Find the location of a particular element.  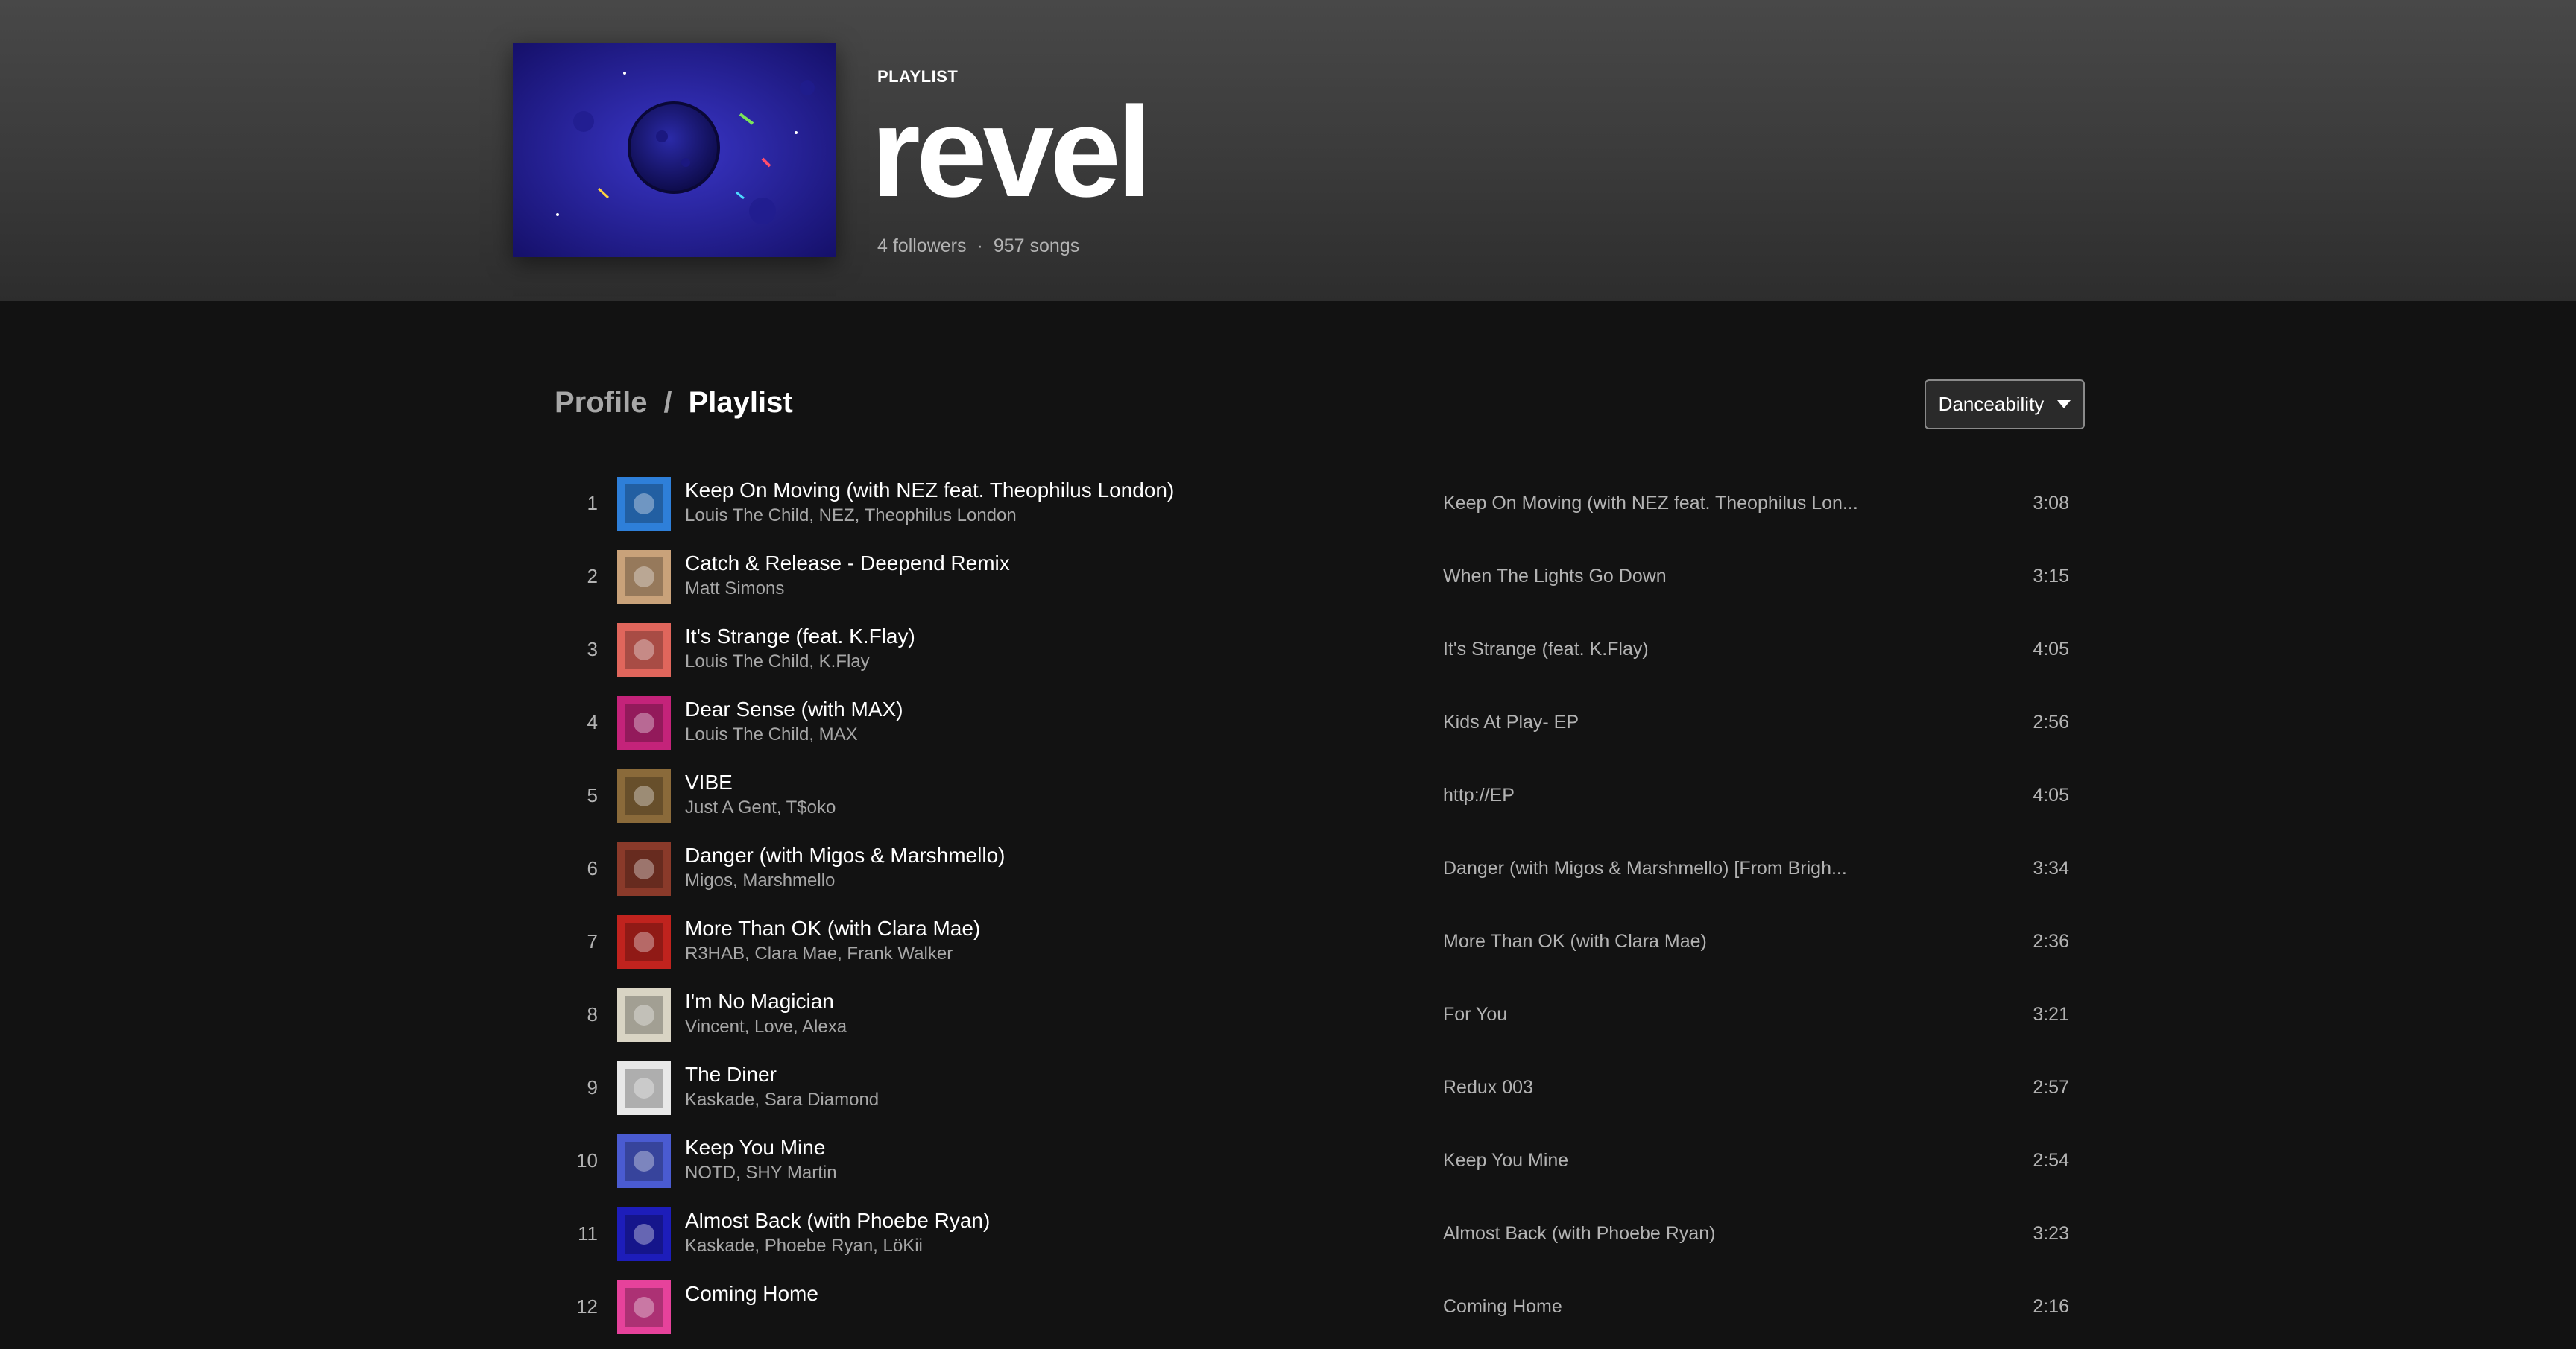

track-title: Danger (with Migos & Marshmello) is located at coordinates (845, 856).